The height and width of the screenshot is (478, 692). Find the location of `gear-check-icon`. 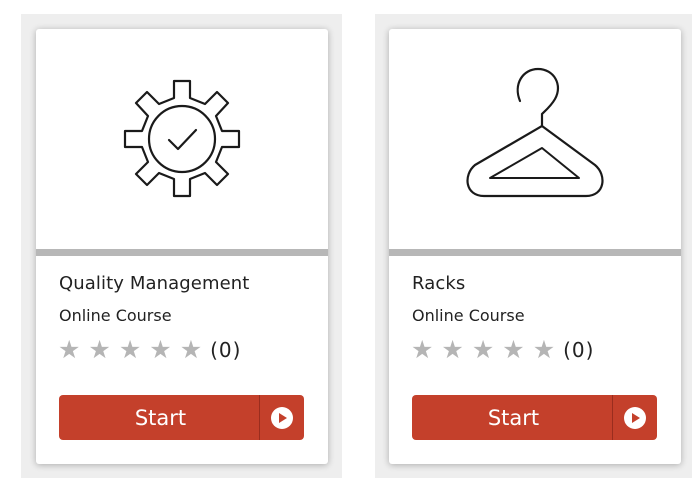

gear-check-icon is located at coordinates (182, 138).